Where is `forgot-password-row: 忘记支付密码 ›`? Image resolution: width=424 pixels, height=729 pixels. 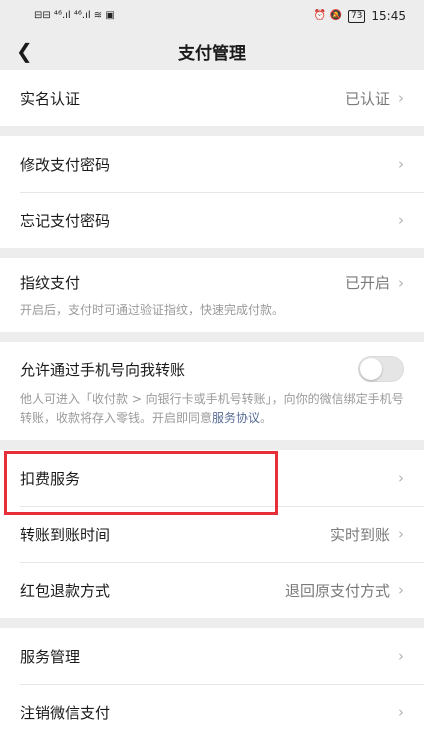 forgot-password-row: 忘记支付密码 › is located at coordinates (212, 220).